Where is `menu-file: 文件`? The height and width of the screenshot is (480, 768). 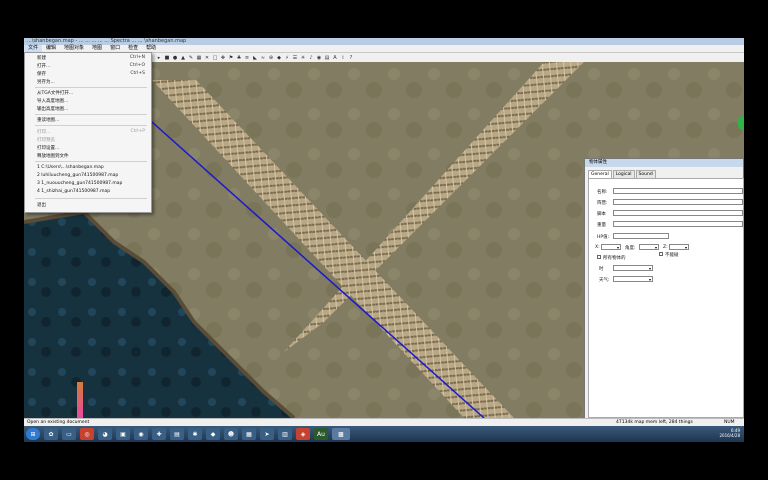 menu-file: 文件 is located at coordinates (33, 48).